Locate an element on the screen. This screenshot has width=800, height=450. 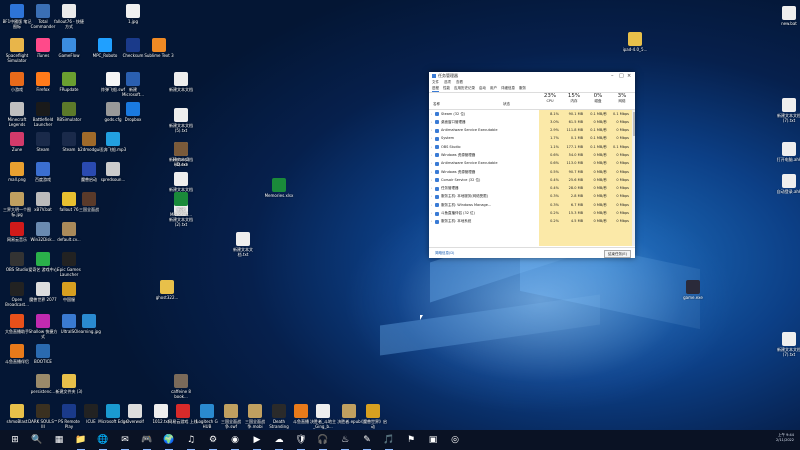
scrollbar is located at coordinates (633, 178).